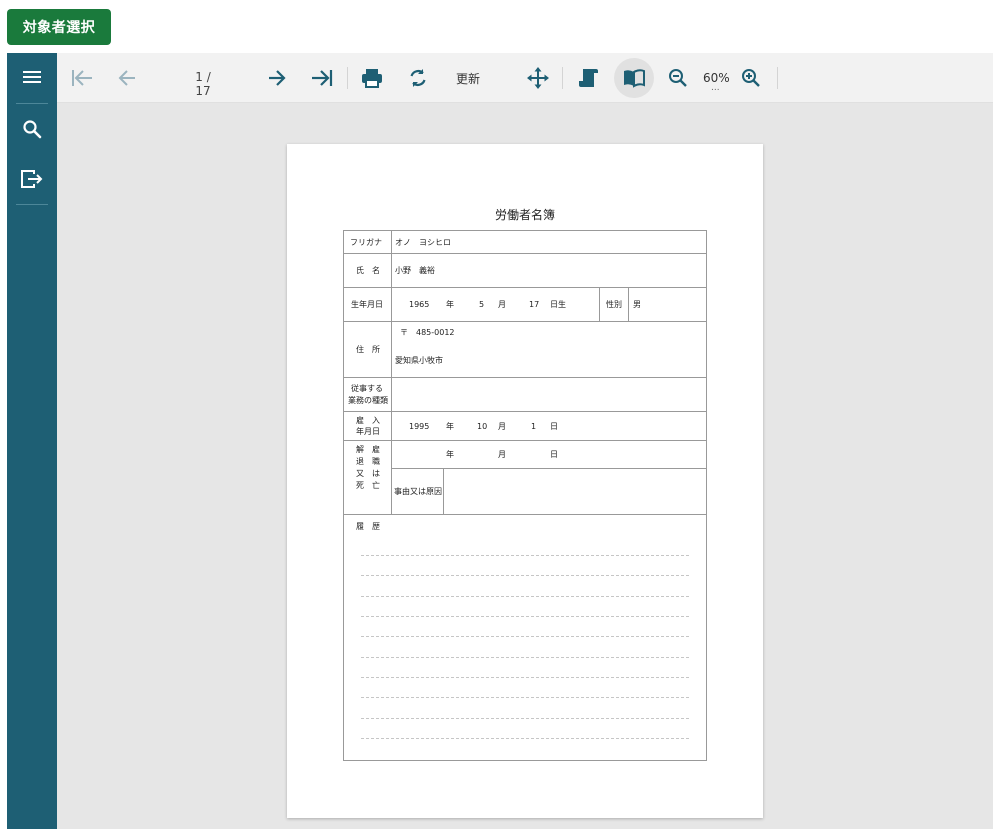 The image size is (997, 829). I want to click on furigana-value: オノ ヨシヒロ, so click(423, 242).